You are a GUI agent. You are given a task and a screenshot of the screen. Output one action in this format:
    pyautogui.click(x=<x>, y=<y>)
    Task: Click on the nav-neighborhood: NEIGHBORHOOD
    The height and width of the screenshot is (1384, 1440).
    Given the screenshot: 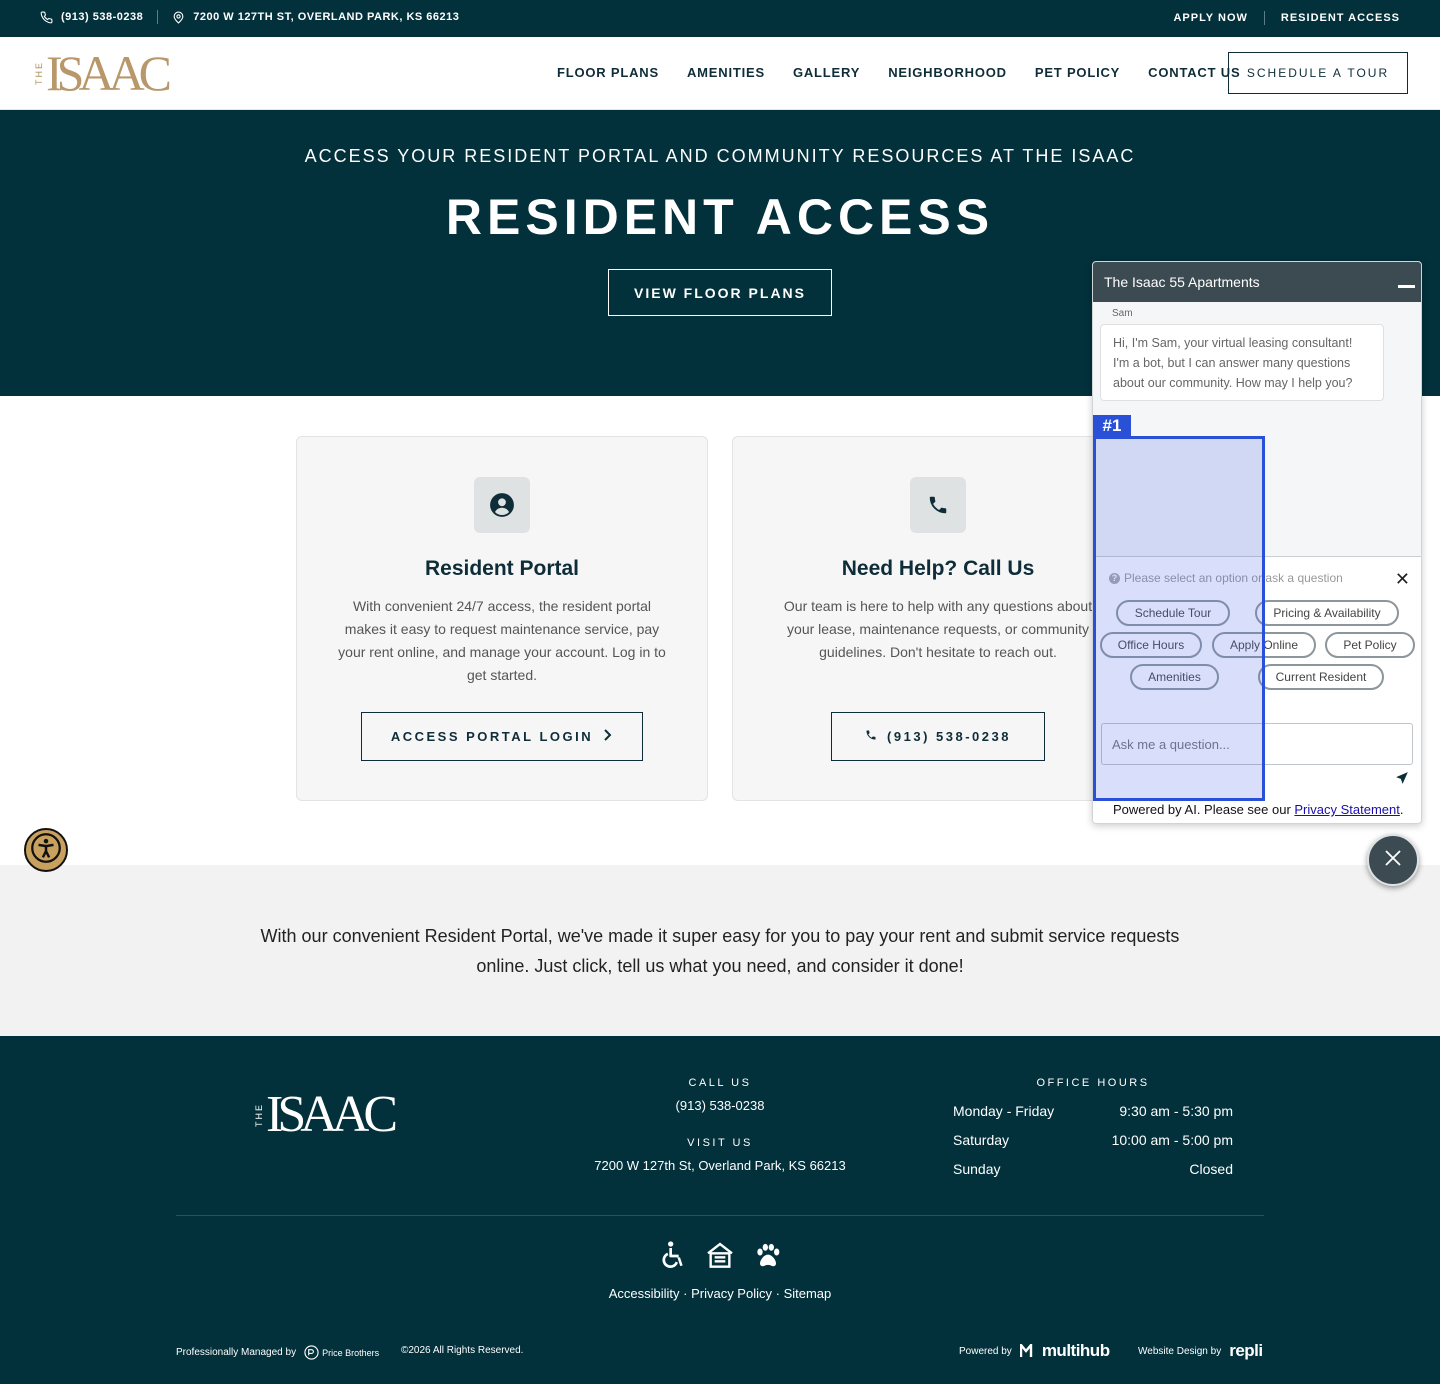 What is the action you would take?
    pyautogui.click(x=947, y=72)
    